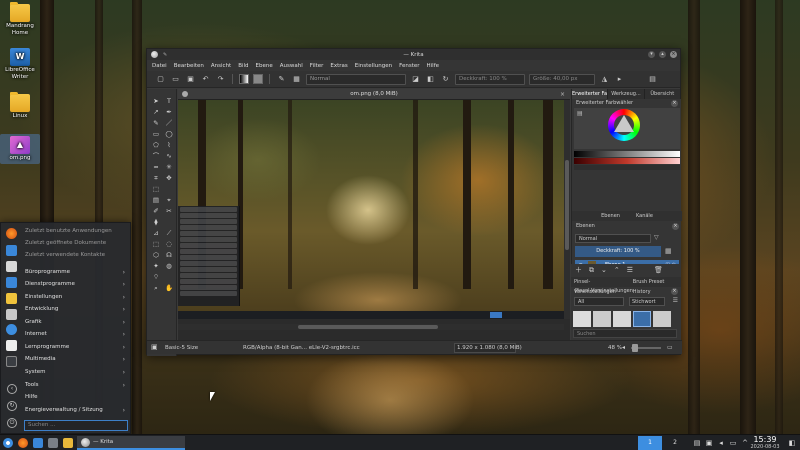 The image size is (800, 450). What do you see at coordinates (338, 66) in the screenshot?
I see `menu-extras: Extras` at bounding box center [338, 66].